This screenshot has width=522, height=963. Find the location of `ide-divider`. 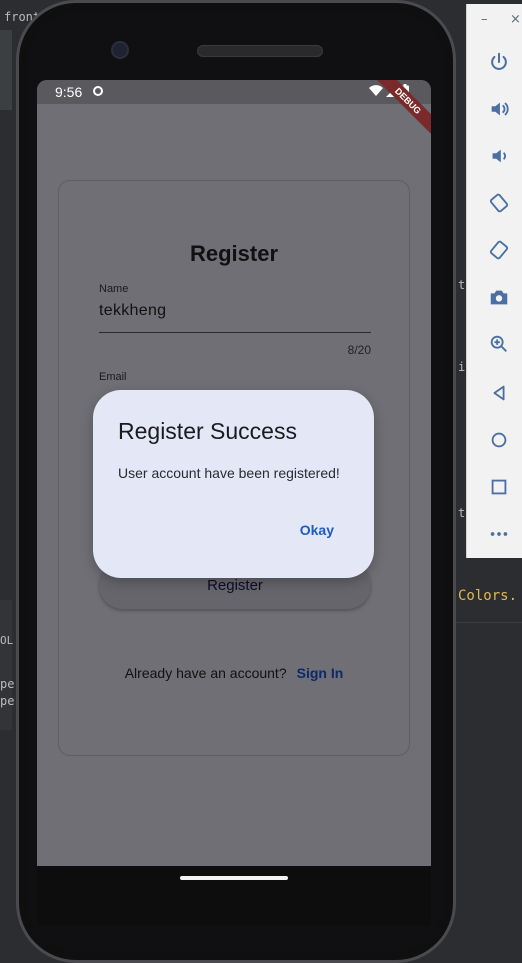

ide-divider is located at coordinates (489, 622).